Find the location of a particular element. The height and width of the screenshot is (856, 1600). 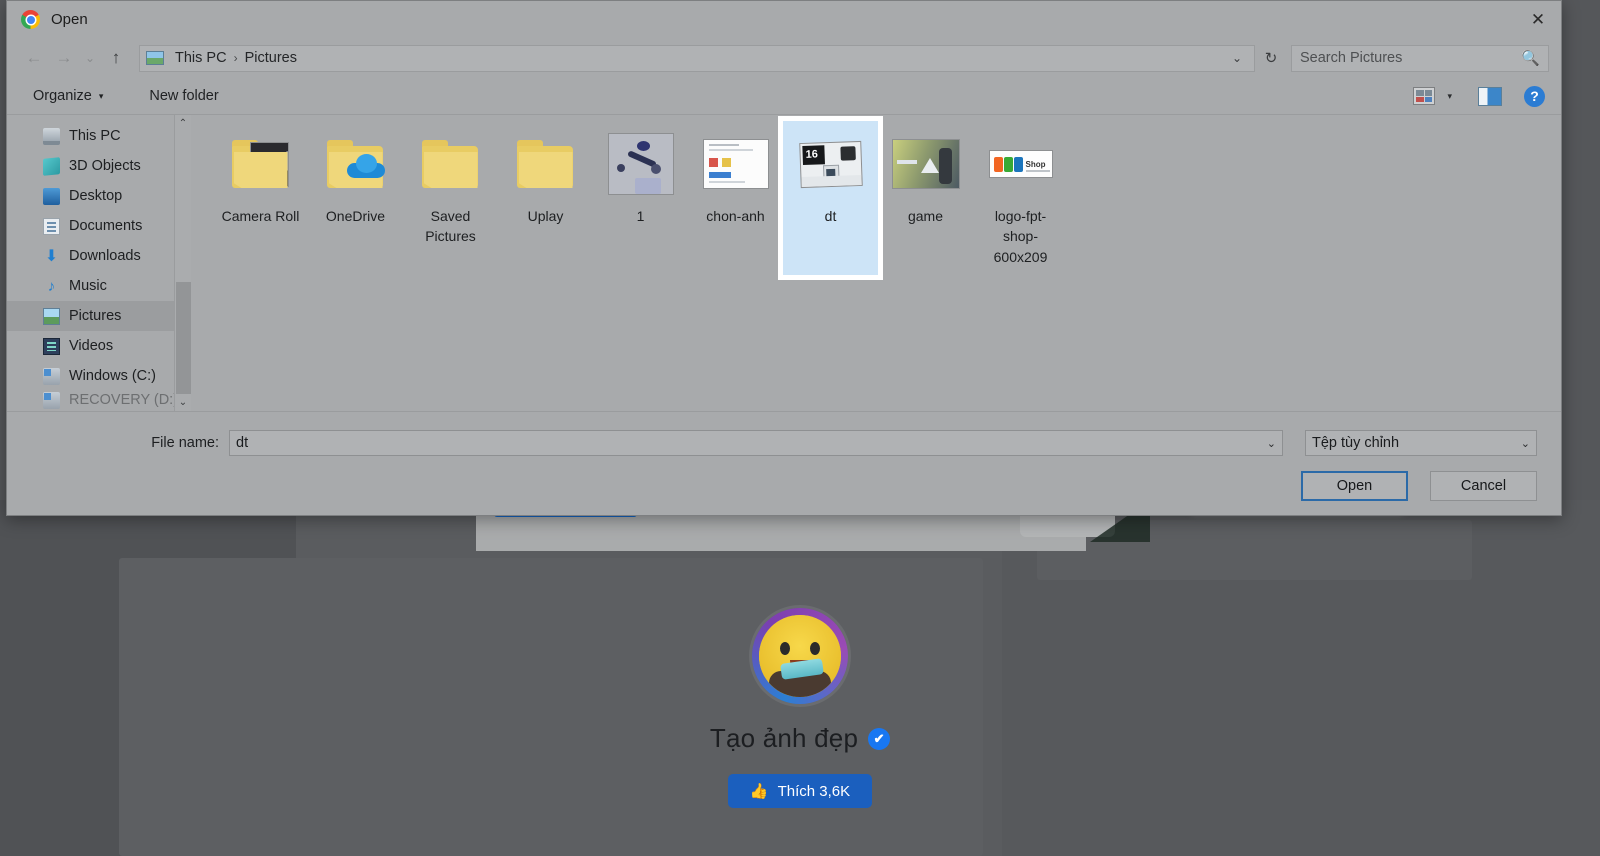

filename-row: File name: dt ⌄ Tệp tùy chỉnh ⌄ is located at coordinates (784, 443).